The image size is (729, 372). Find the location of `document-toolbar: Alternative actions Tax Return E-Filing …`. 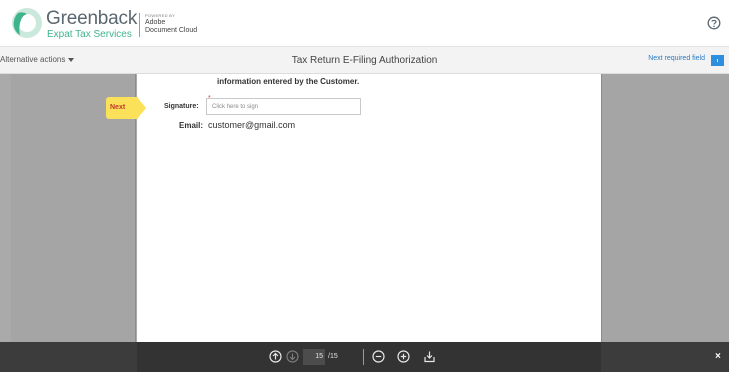

document-toolbar: Alternative actions Tax Return E-Filing … is located at coordinates (364, 60).